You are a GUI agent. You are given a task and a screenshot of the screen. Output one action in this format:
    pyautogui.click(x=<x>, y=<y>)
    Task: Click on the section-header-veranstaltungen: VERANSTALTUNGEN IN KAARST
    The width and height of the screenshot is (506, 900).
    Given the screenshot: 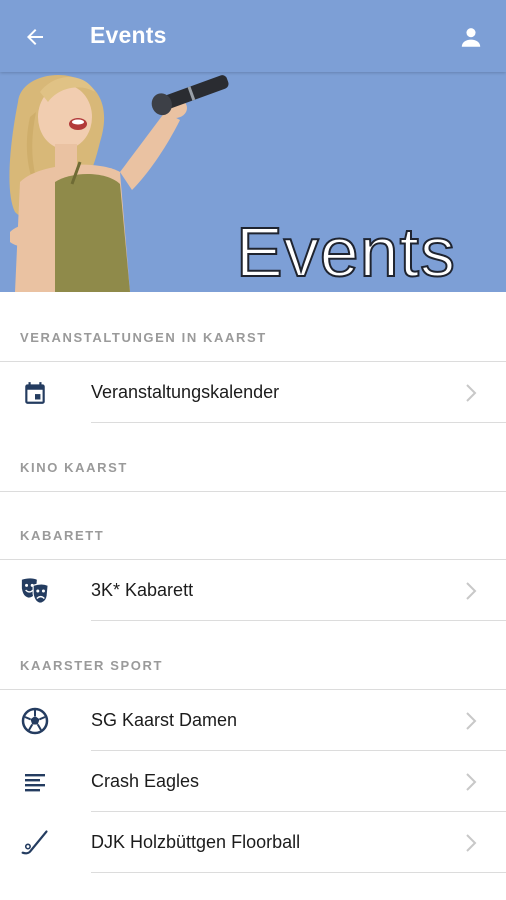 What is the action you would take?
    pyautogui.click(x=253, y=327)
    